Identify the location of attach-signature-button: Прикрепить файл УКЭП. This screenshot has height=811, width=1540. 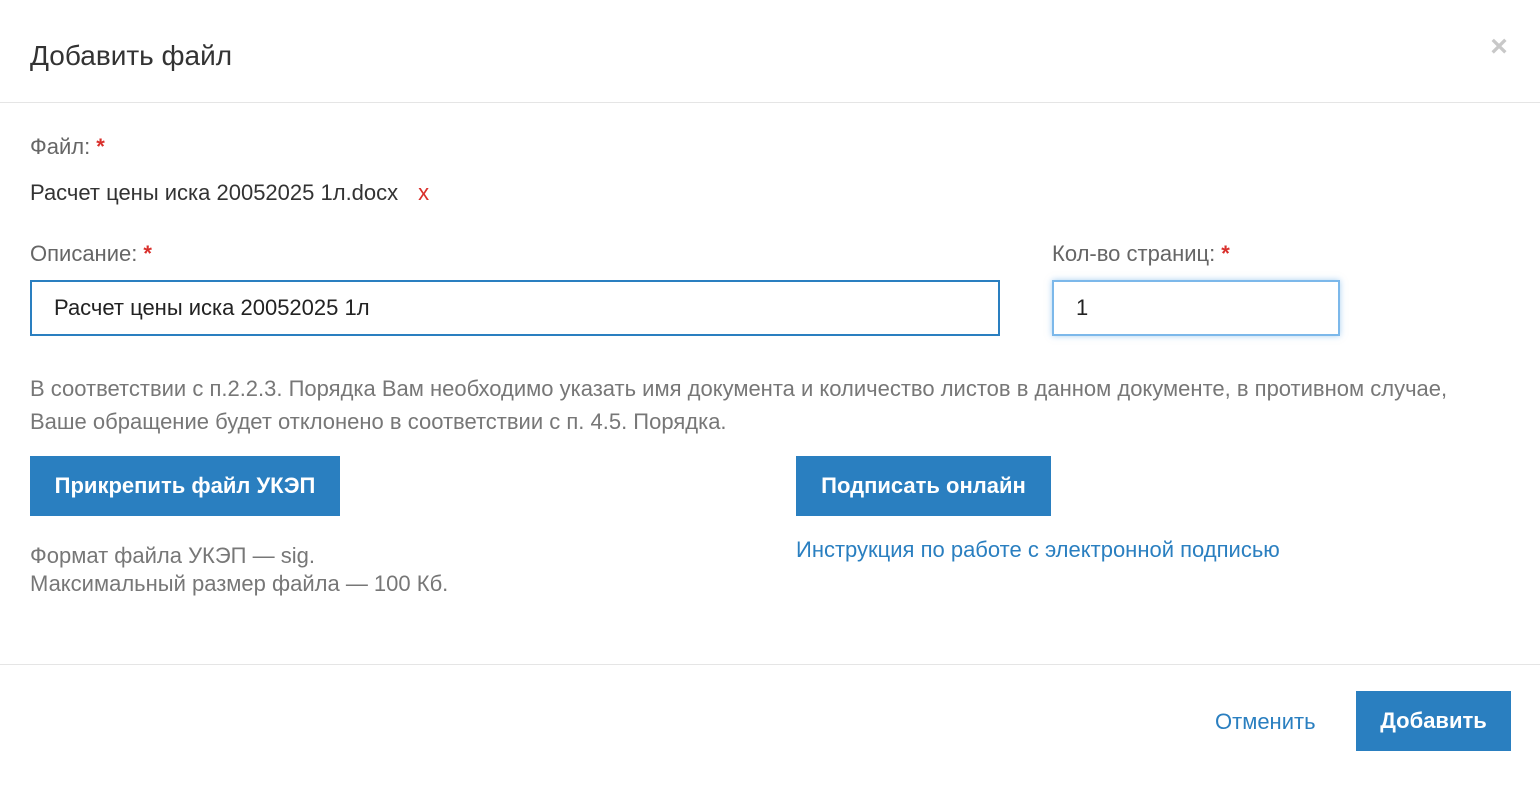
(185, 486).